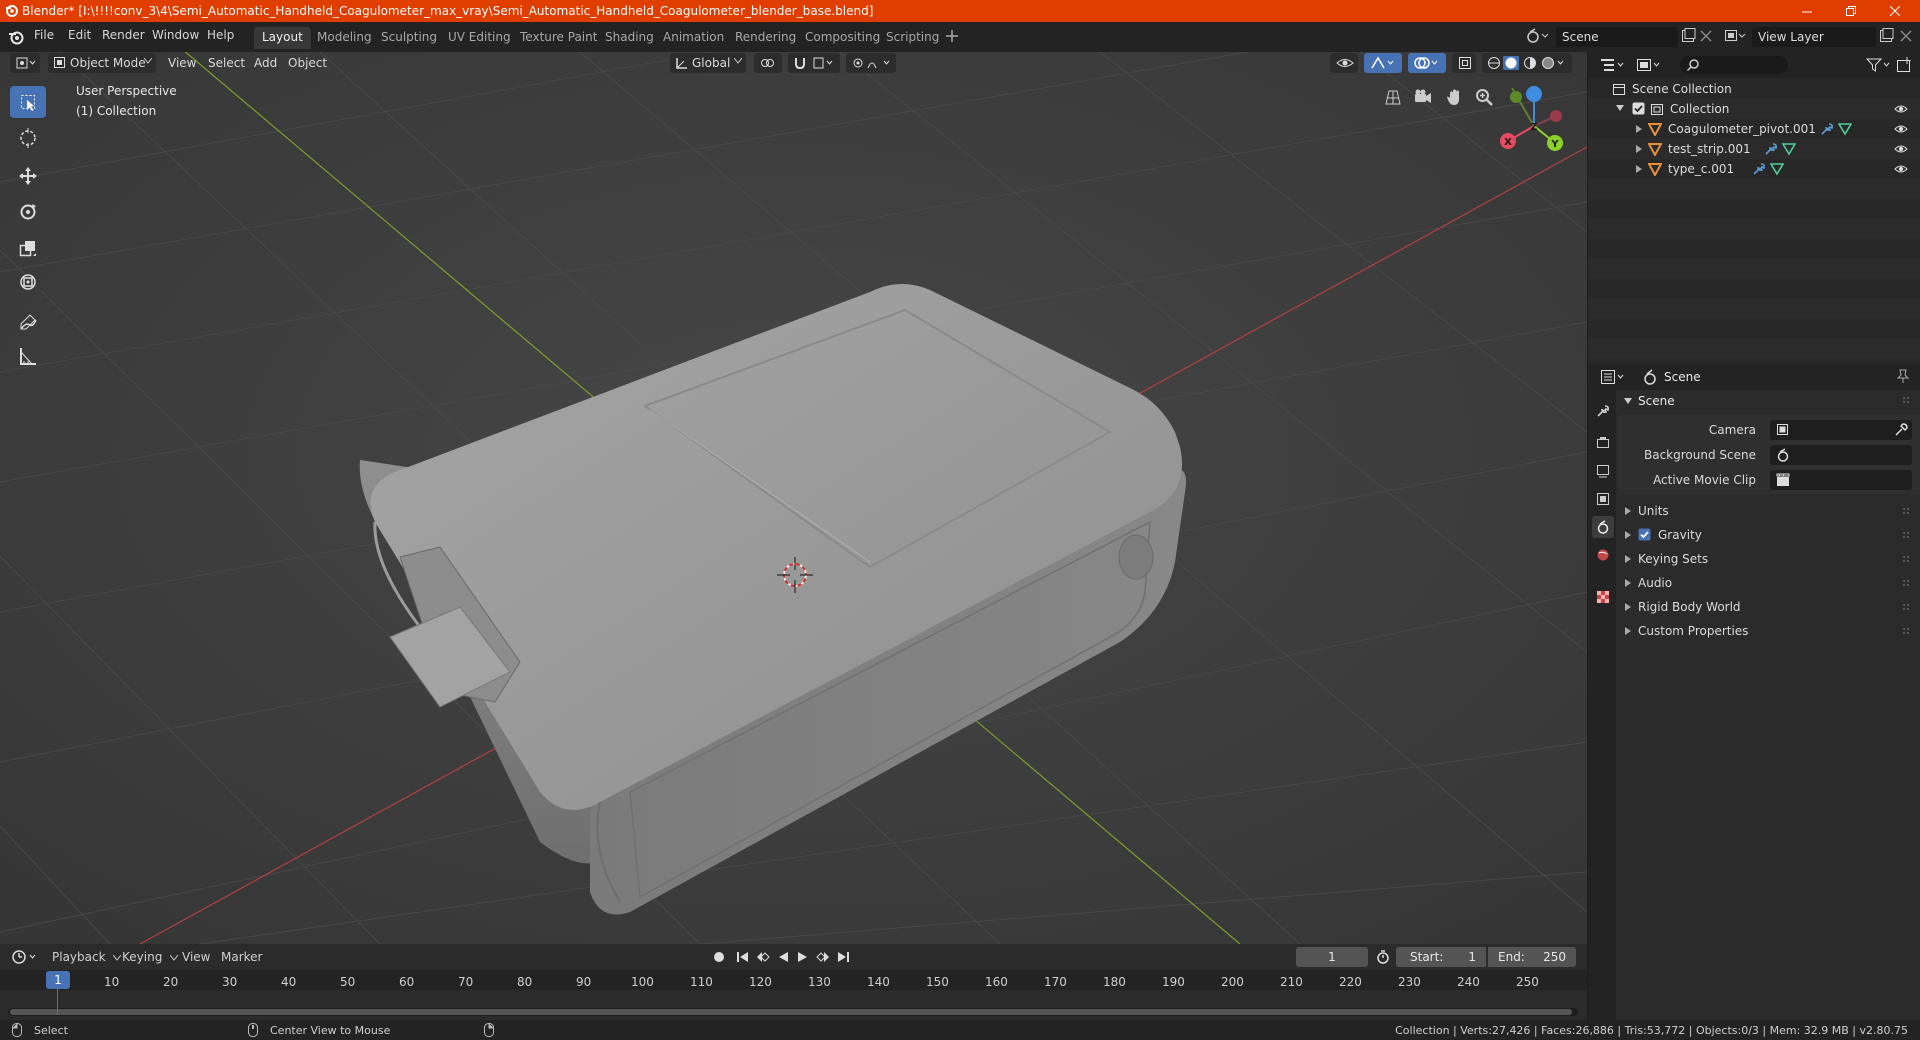  What do you see at coordinates (803, 957) in the screenshot?
I see `play-icon` at bounding box center [803, 957].